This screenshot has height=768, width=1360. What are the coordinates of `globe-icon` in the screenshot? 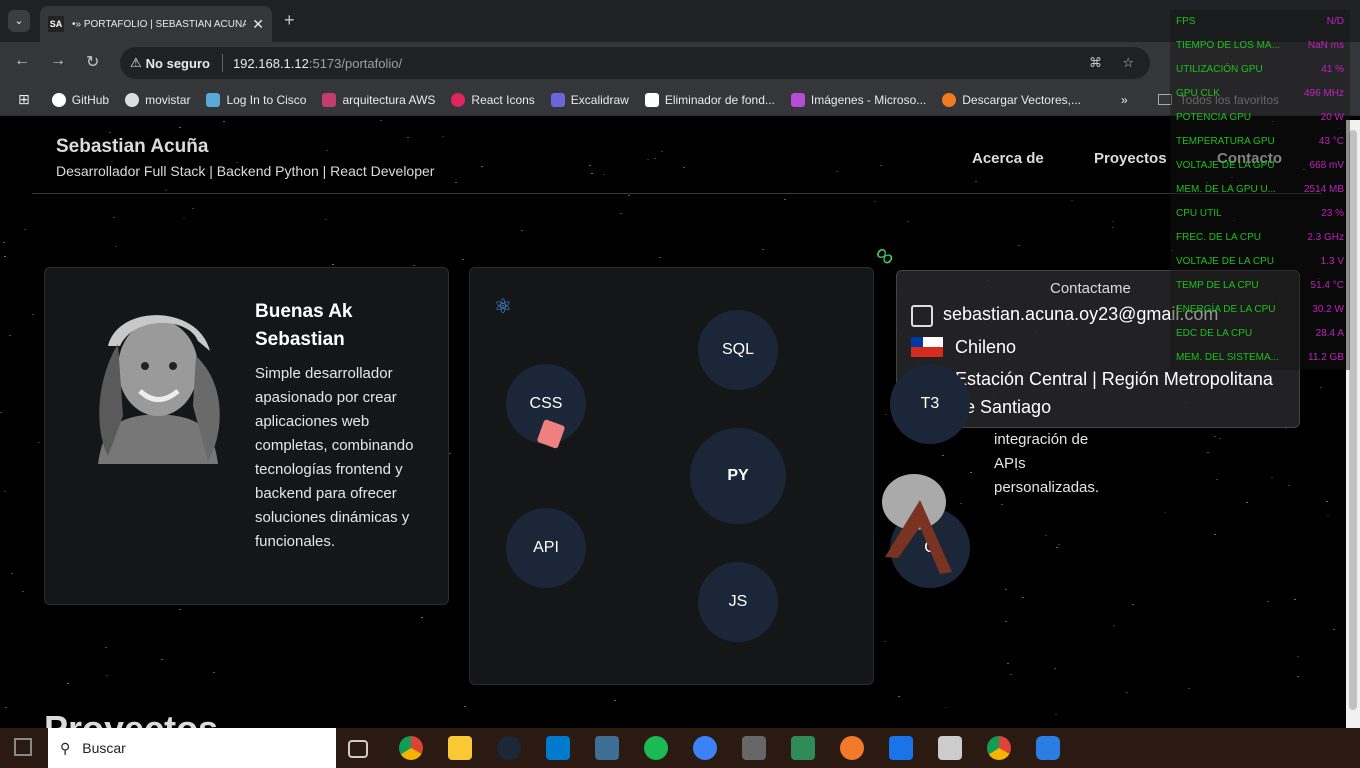 It's located at (132, 99).